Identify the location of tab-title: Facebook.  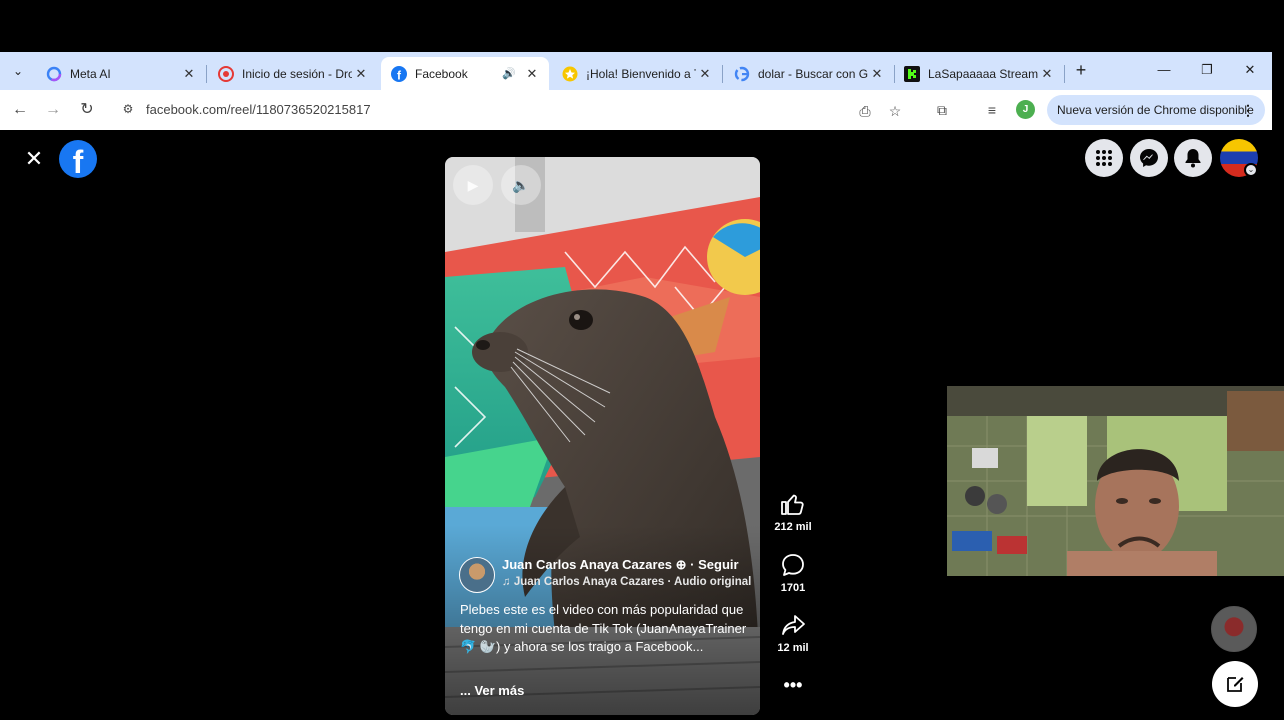
(441, 73).